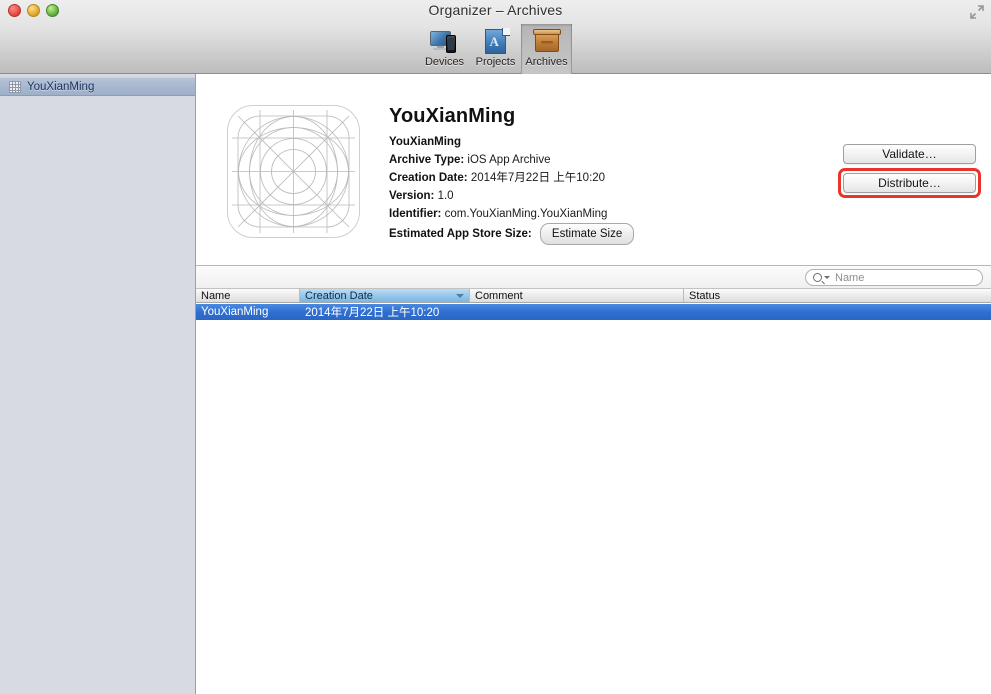  I want to click on toolbar-tab-devices-label: Devices, so click(444, 62).